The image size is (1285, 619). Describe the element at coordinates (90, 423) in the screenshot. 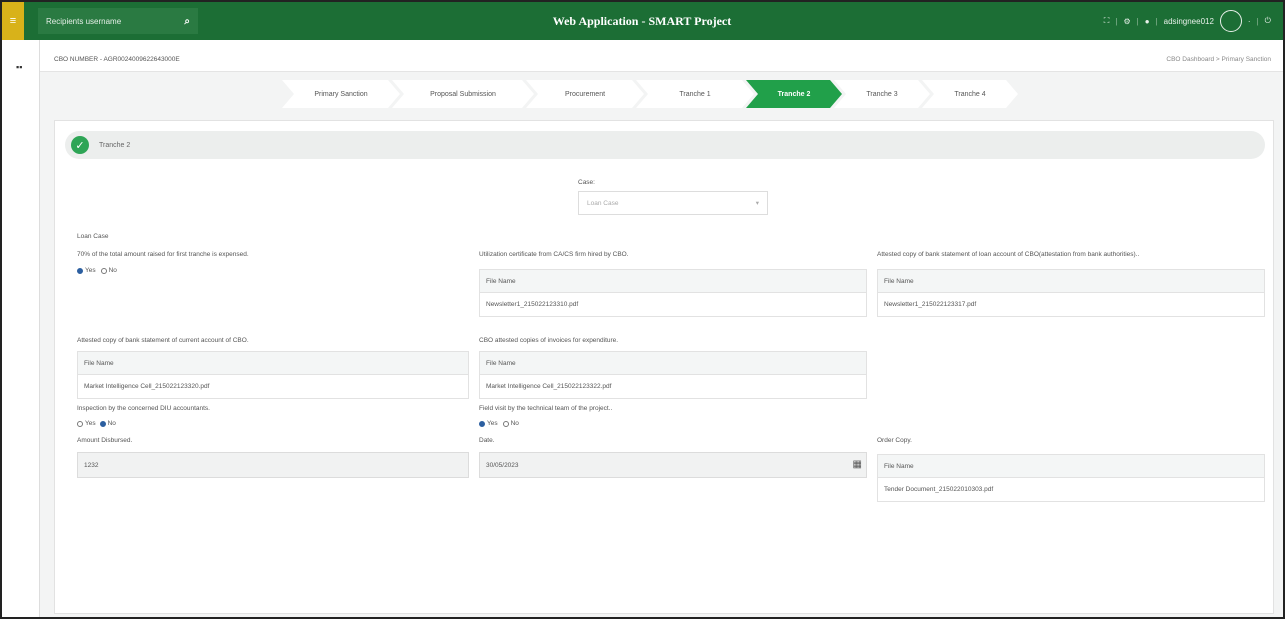

I see `inspection-yes-label: Yes` at that location.